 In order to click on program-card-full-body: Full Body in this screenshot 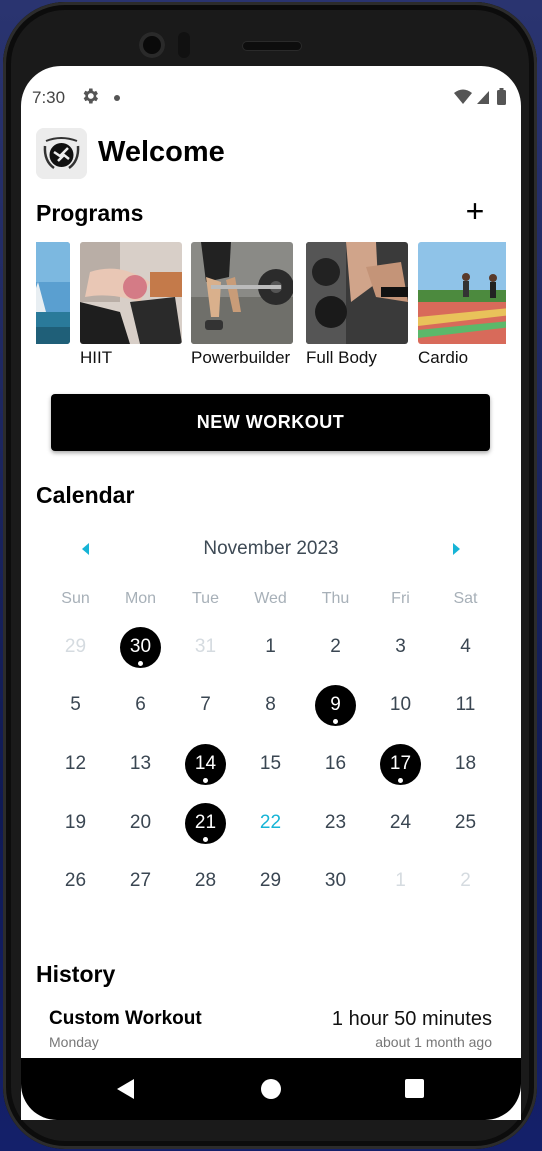, I will do `click(357, 305)`.